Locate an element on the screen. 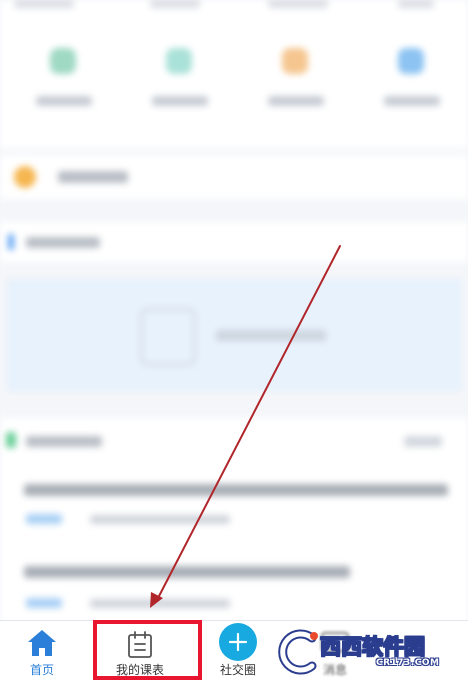  notice-text is located at coordinates (93, 177).